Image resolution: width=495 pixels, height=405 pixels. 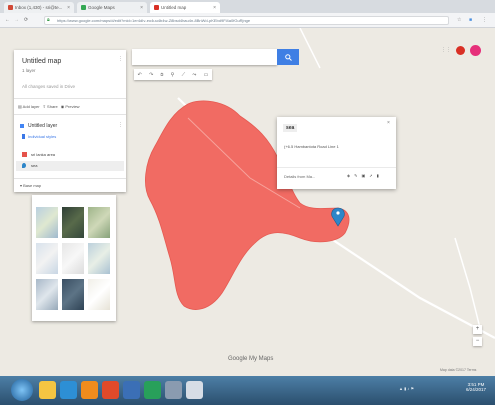 What do you see at coordinates (311, 146) in the screenshot?
I see `feature-coordinates: (+6.5 Hambantota Road Line 1` at bounding box center [311, 146].